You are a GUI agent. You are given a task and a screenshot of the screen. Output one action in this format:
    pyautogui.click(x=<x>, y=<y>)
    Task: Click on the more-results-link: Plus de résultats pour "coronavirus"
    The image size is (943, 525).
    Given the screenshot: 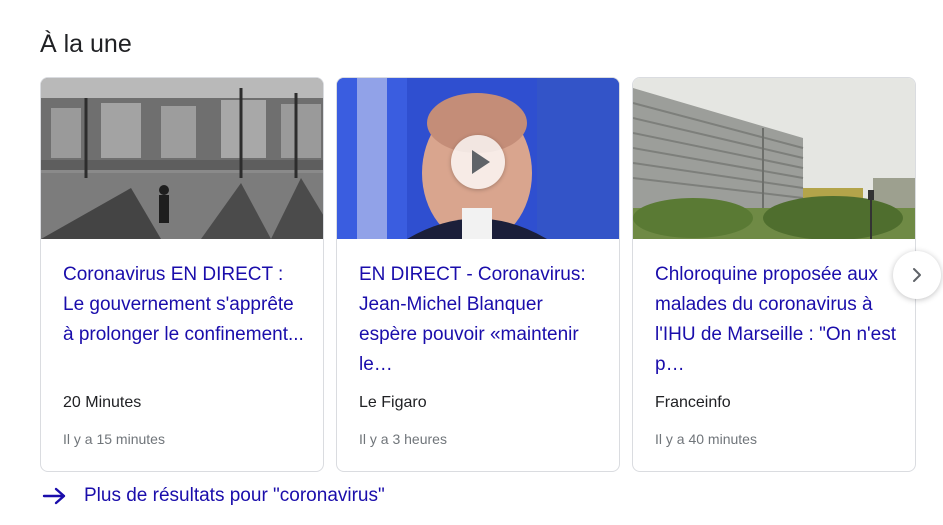 What is the action you would take?
    pyautogui.click(x=213, y=496)
    